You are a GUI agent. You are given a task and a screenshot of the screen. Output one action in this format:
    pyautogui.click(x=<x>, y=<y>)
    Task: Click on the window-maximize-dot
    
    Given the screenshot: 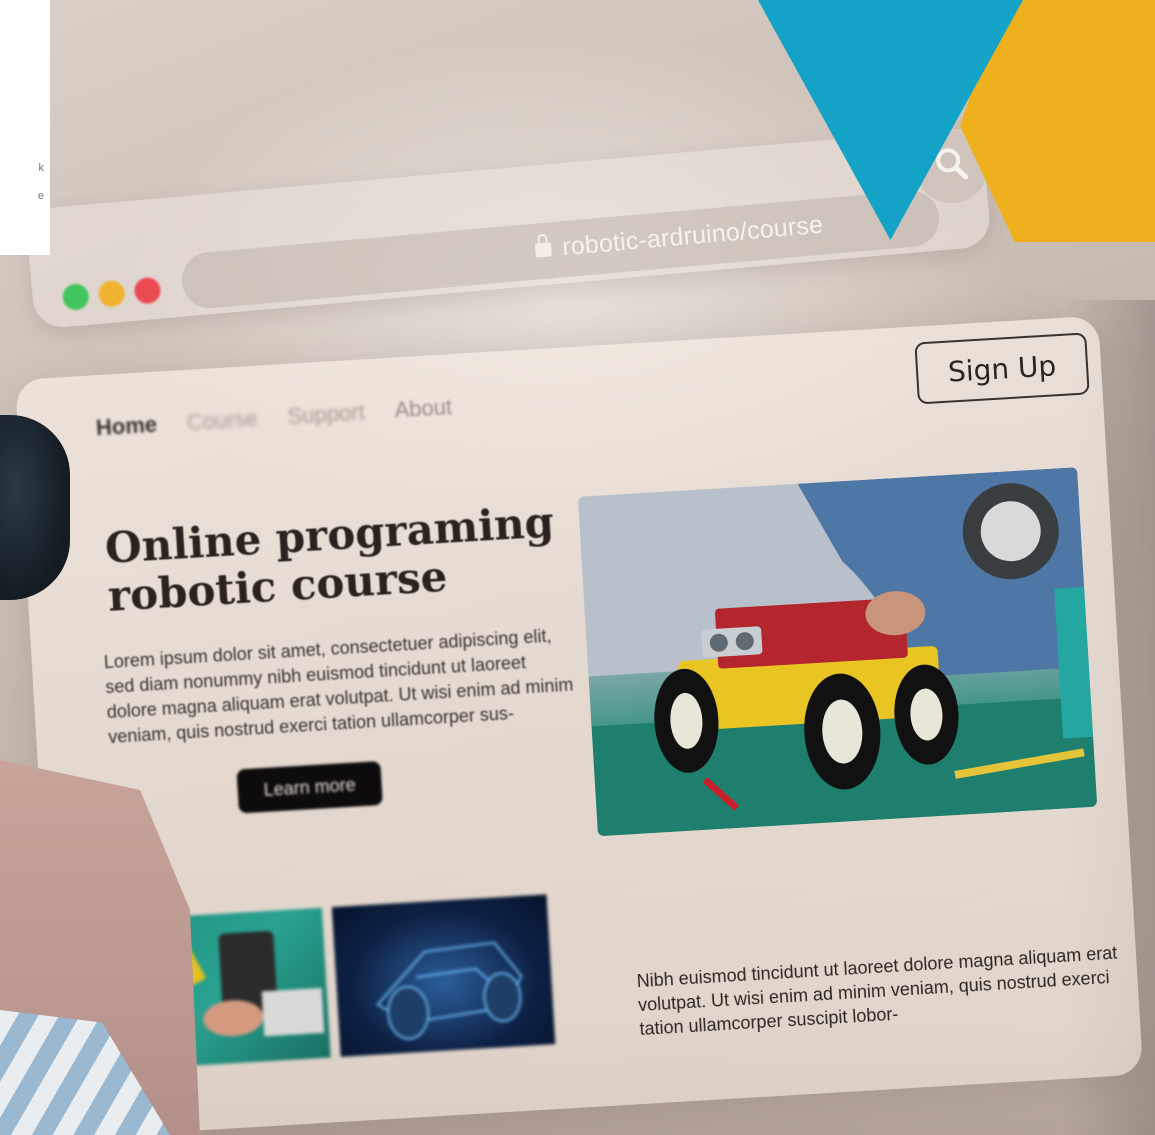 What is the action you would take?
    pyautogui.click(x=75, y=296)
    